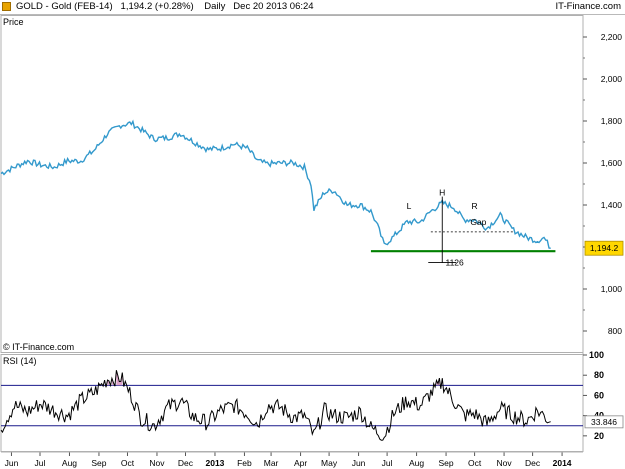 This screenshot has width=625, height=469. I want to click on x-tick-label: Feb, so click(244, 463).